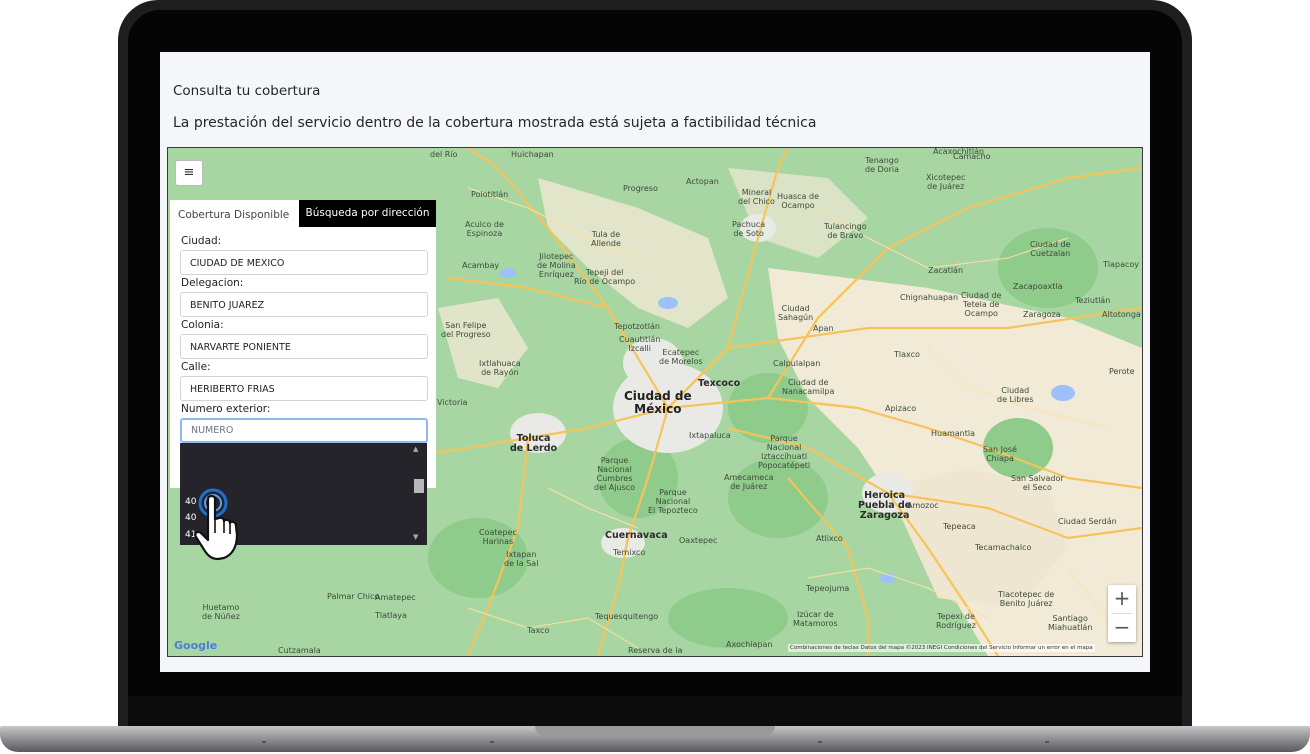 This screenshot has width=1310, height=754. Describe the element at coordinates (391, 615) in the screenshot. I see `place-label: Tlatlaya` at that location.